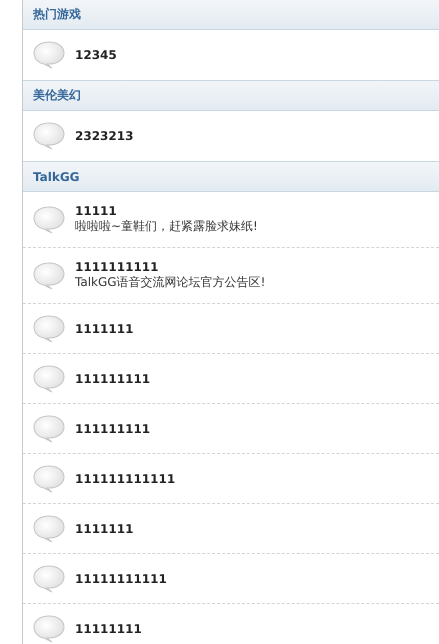 The width and height of the screenshot is (439, 644). I want to click on forum-name: 11111, so click(166, 211).